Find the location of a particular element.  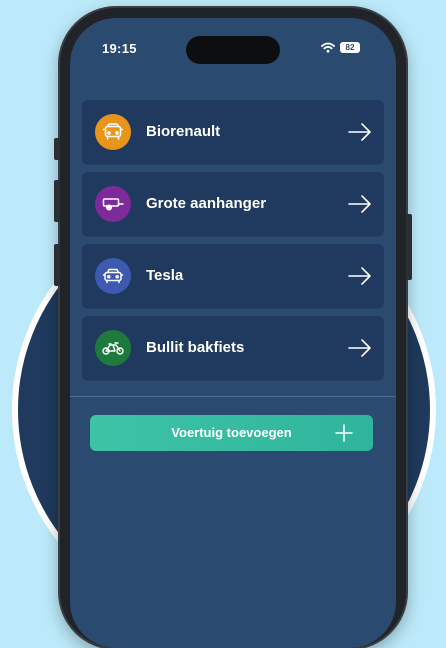

vehicle-item-grote-aanhanger: Grote aanhanger is located at coordinates (233, 204).